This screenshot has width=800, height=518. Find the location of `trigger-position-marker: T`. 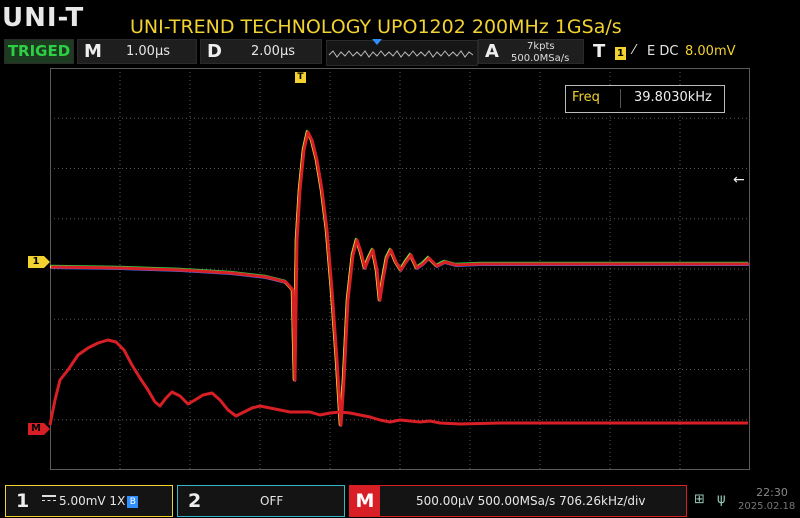

trigger-position-marker: T is located at coordinates (300, 77).